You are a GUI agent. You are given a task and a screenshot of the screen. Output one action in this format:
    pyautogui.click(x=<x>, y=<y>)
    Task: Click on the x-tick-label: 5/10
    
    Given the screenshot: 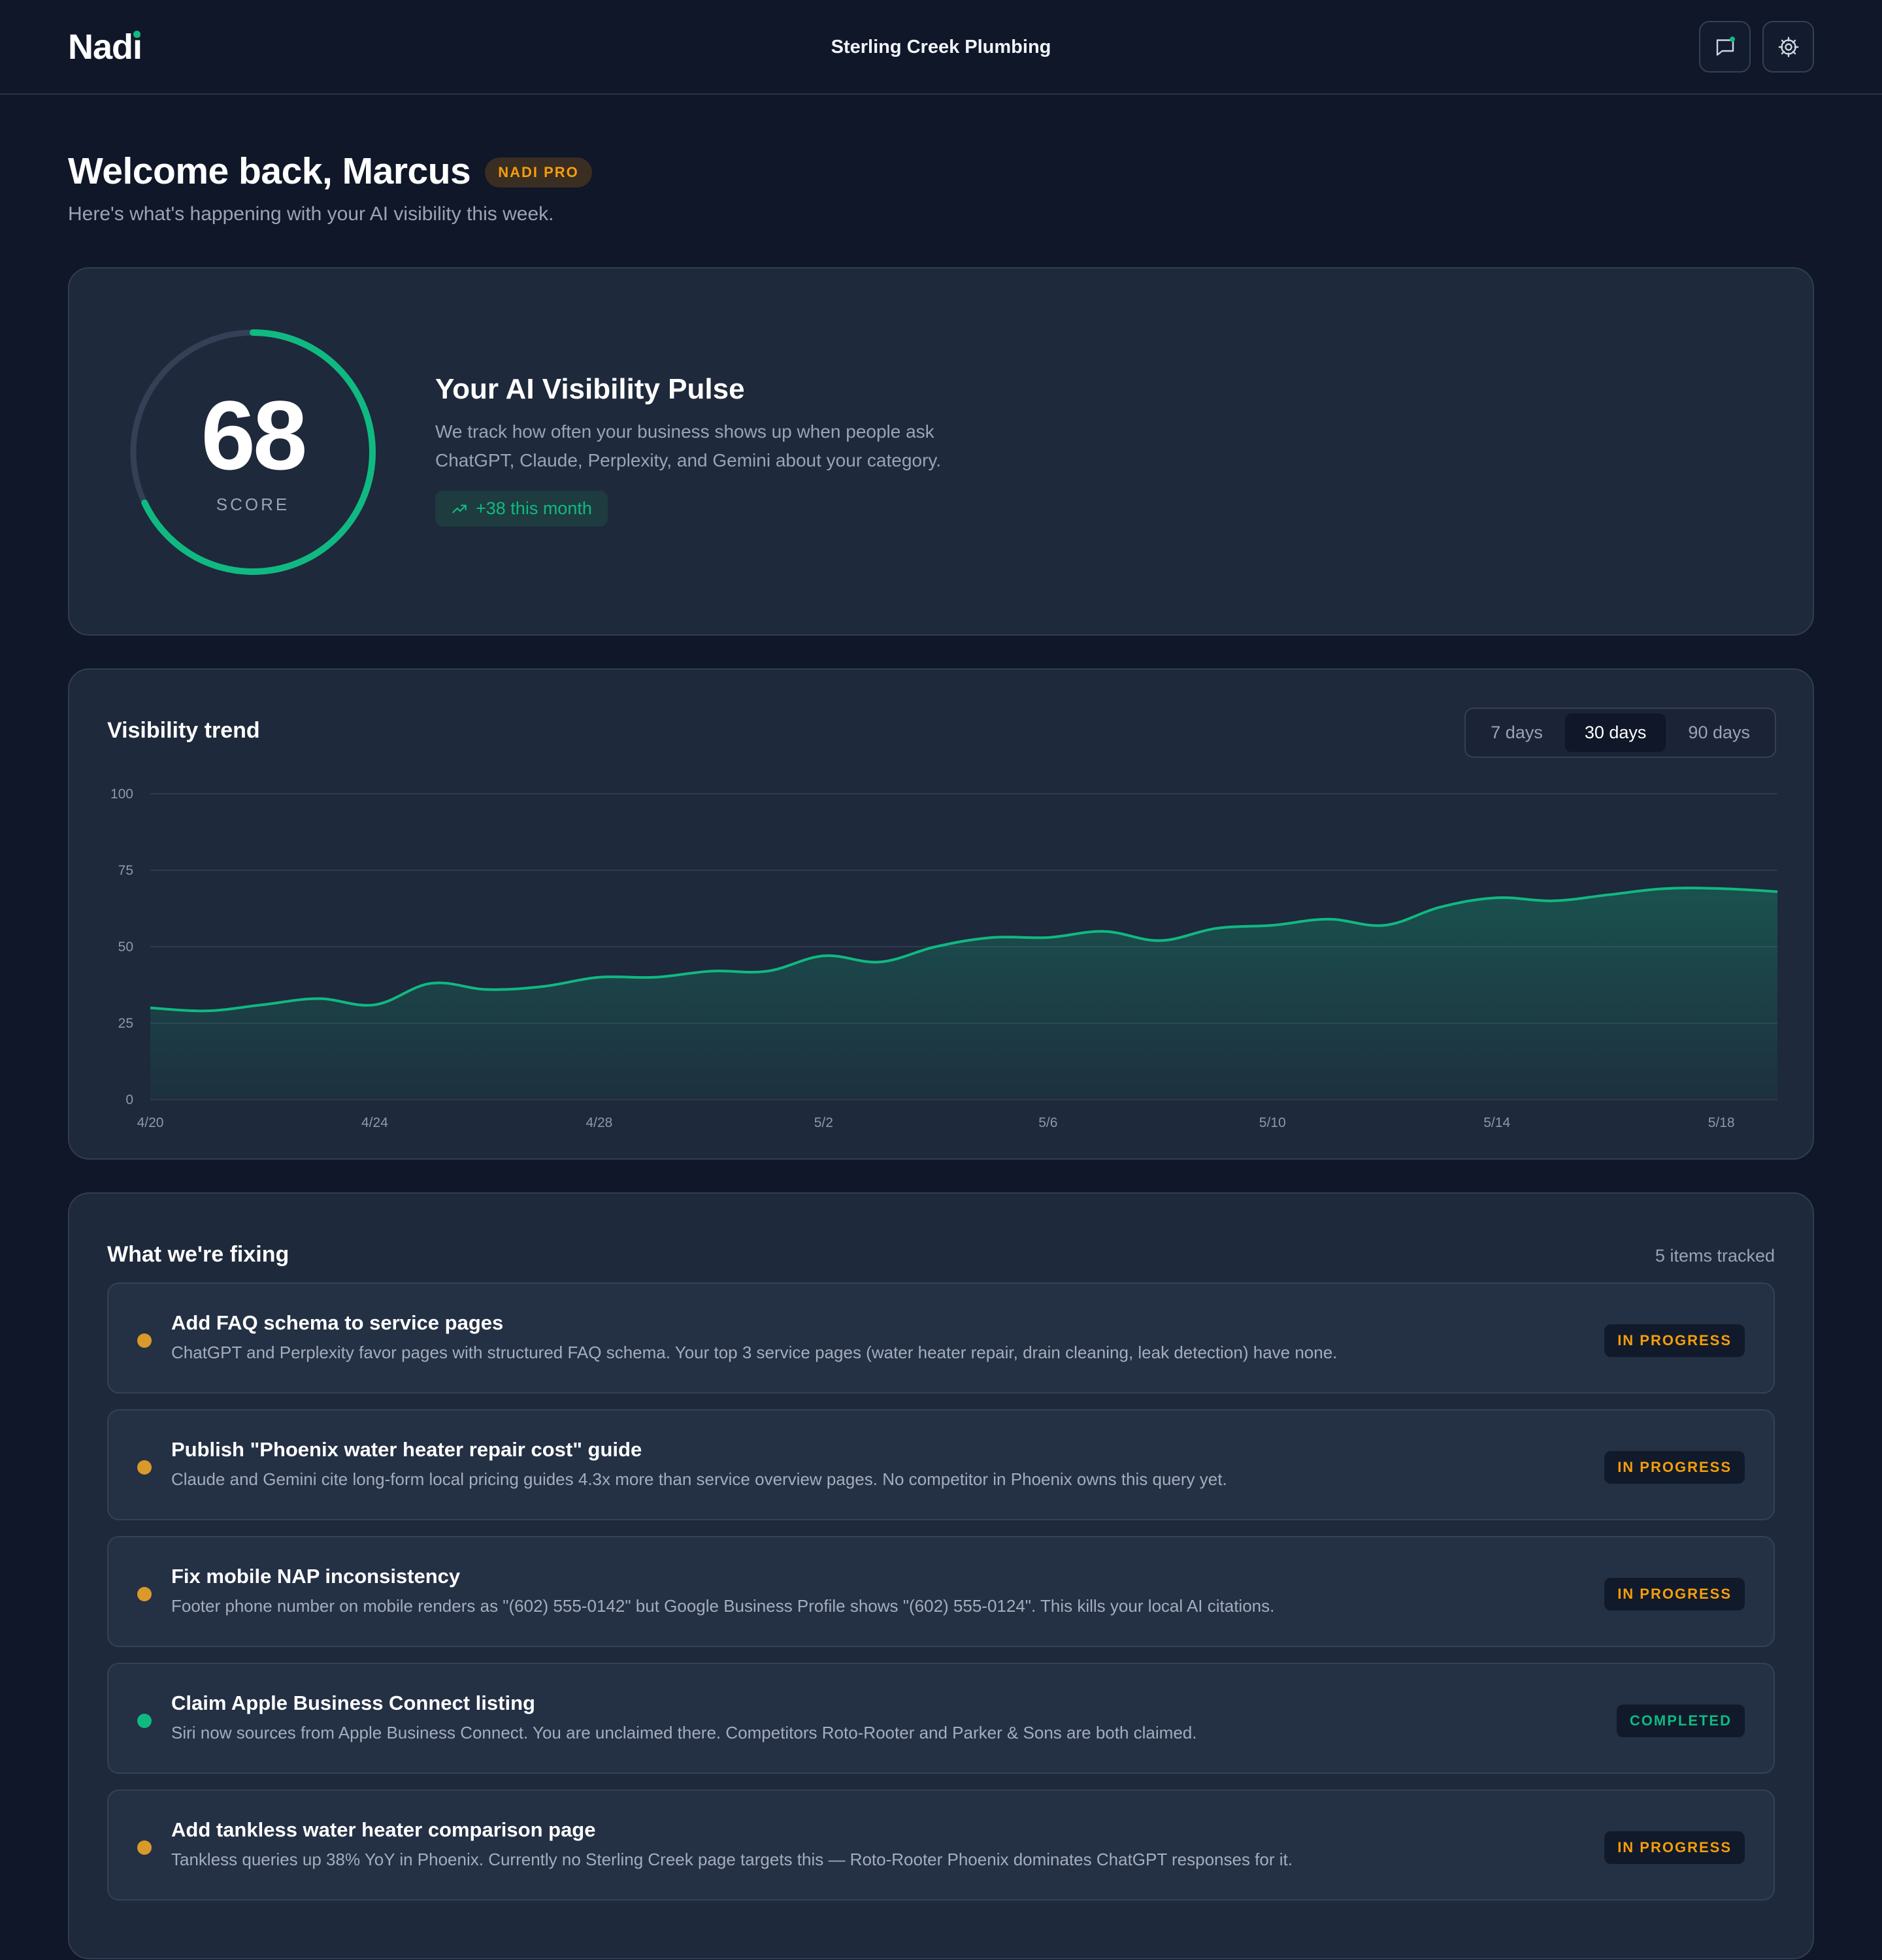 What is the action you would take?
    pyautogui.click(x=1272, y=1122)
    